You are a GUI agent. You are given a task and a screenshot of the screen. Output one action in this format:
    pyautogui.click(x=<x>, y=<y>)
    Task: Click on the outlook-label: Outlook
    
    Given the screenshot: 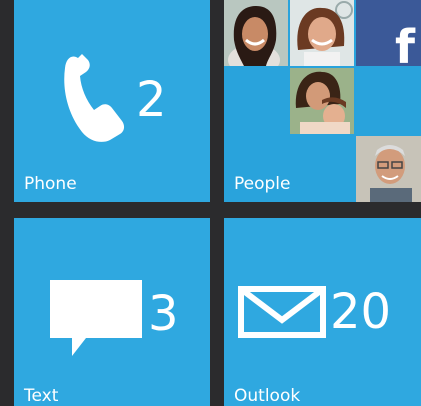 What is the action you would take?
    pyautogui.click(x=267, y=396)
    